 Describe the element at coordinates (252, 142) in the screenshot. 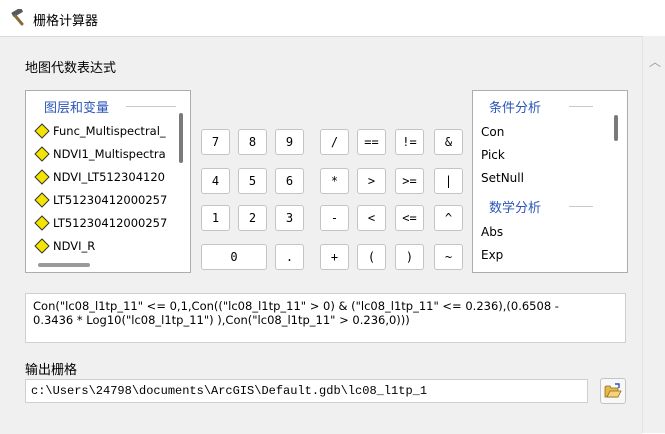

I see `key-8-button: 8` at that location.